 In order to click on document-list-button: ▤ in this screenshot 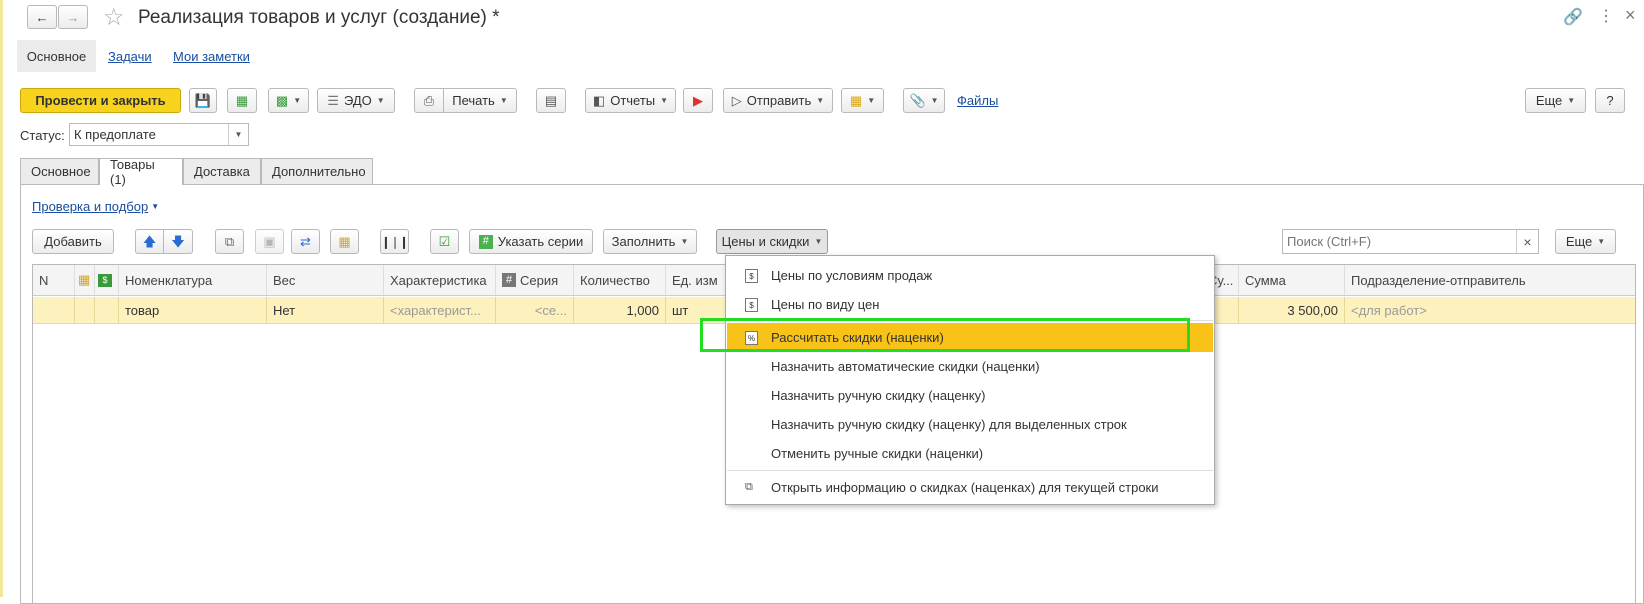, I will do `click(551, 100)`.